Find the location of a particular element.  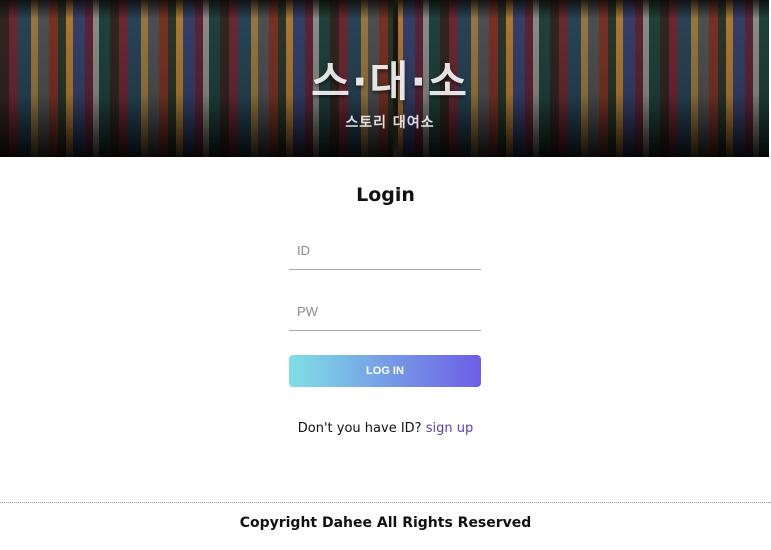

signup-link: sign up is located at coordinates (450, 428).